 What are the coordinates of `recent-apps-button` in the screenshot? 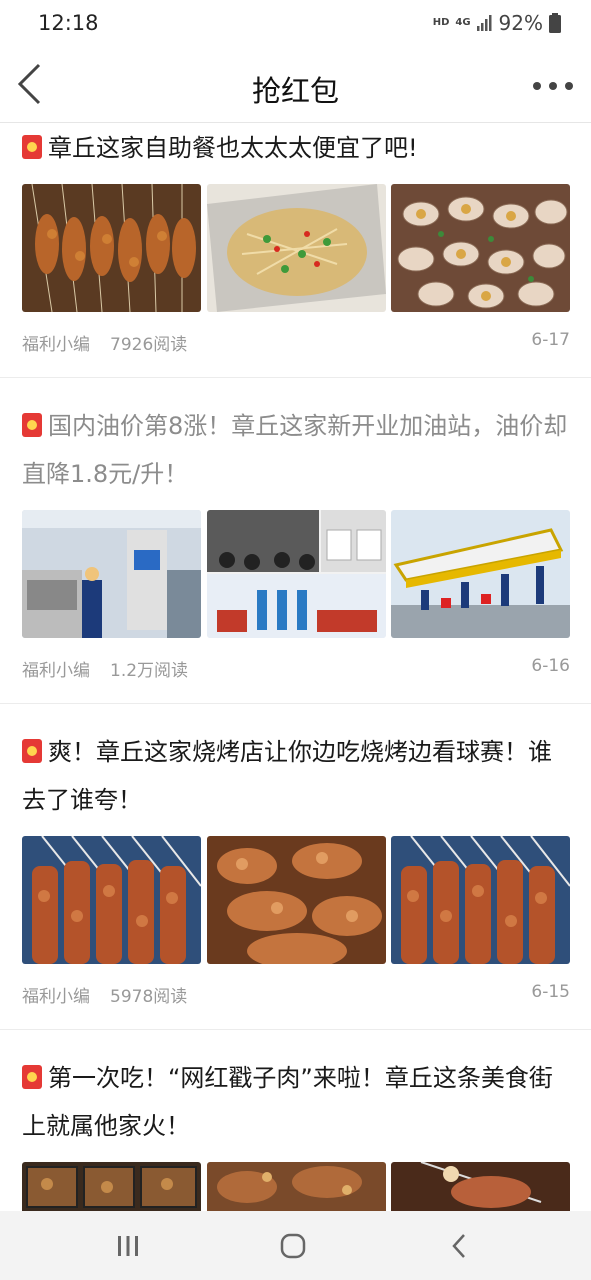 It's located at (128, 1246).